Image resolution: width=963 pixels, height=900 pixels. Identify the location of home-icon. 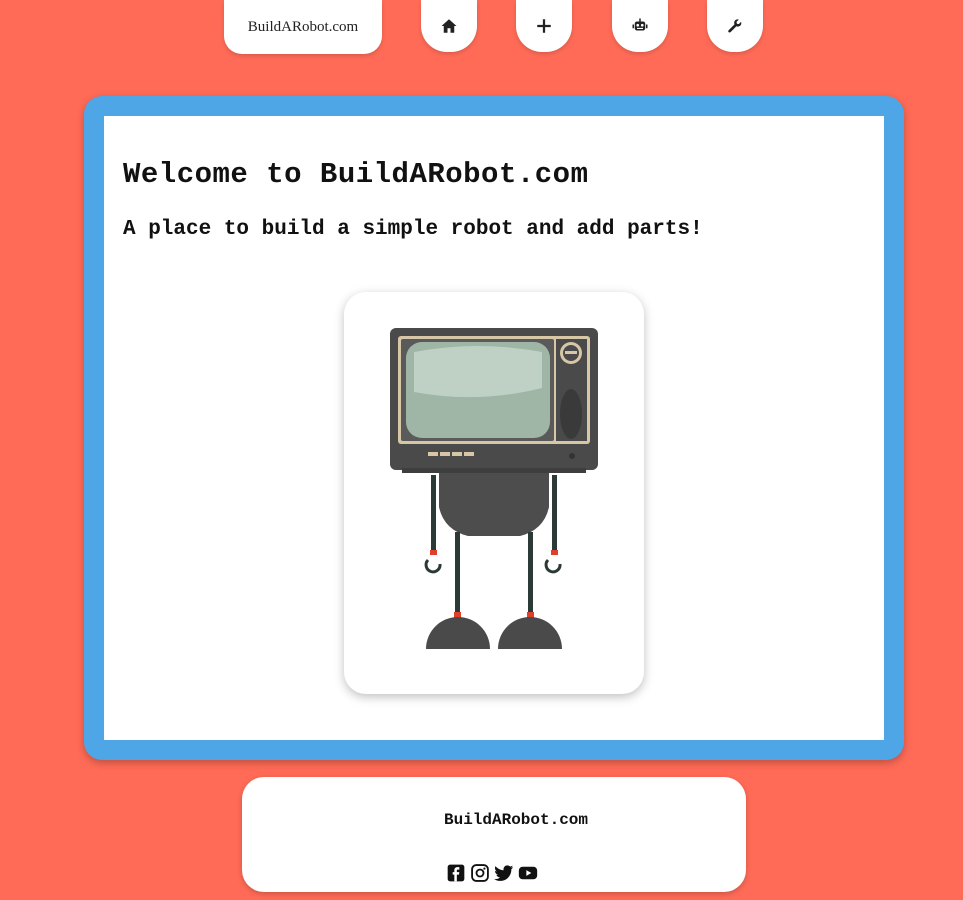
(449, 26).